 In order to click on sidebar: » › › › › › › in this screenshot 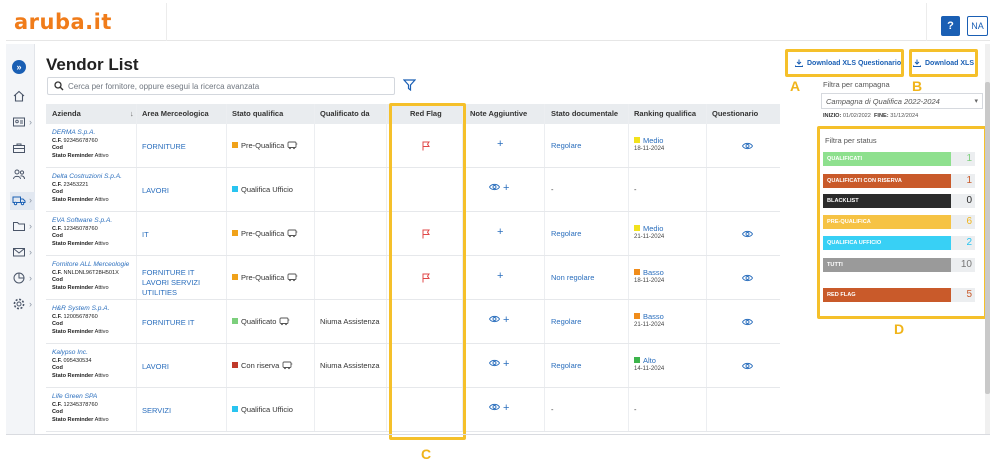, I will do `click(20, 239)`.